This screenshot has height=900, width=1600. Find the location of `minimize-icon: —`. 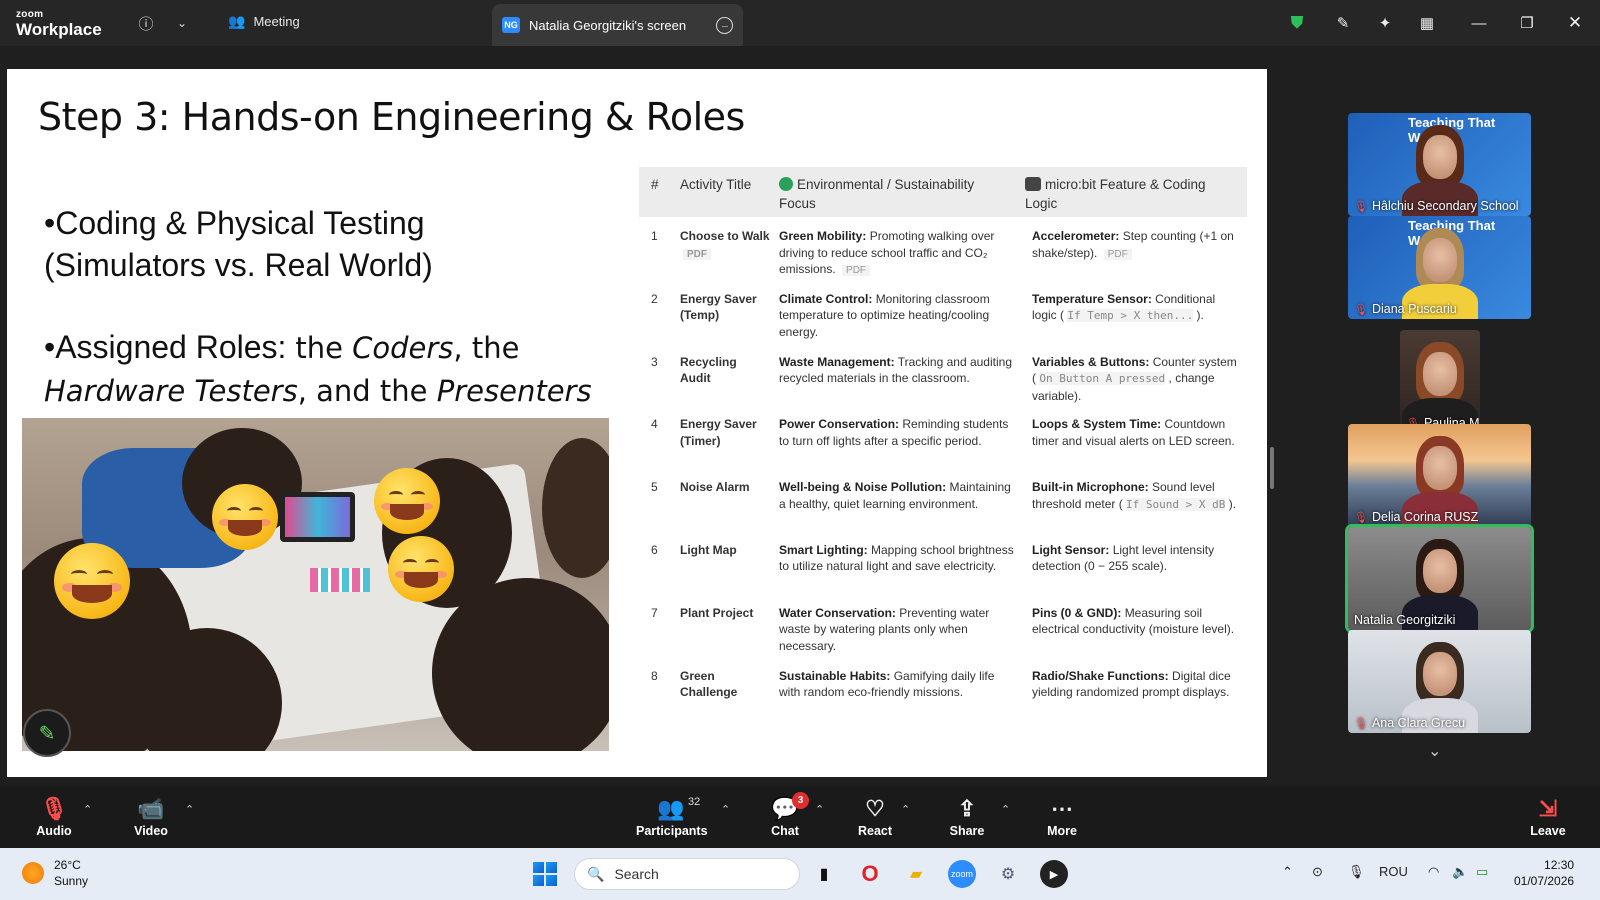

minimize-icon: — is located at coordinates (1479, 23).